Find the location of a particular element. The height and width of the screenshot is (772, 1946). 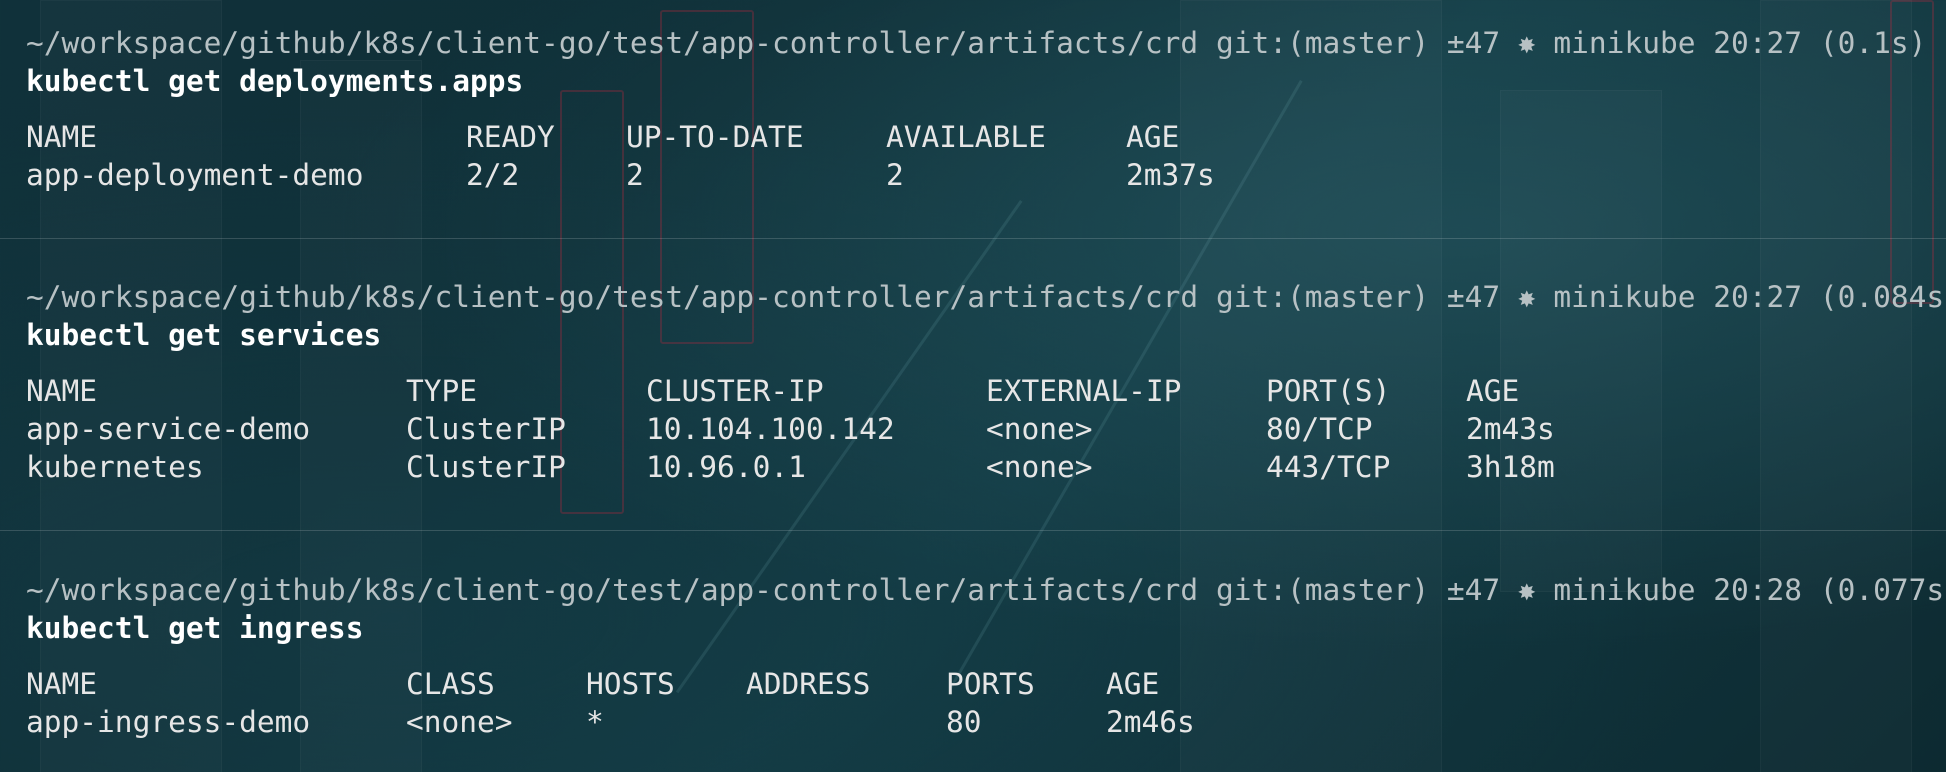

table-cell: app-deployment-demo is located at coordinates (195, 175).